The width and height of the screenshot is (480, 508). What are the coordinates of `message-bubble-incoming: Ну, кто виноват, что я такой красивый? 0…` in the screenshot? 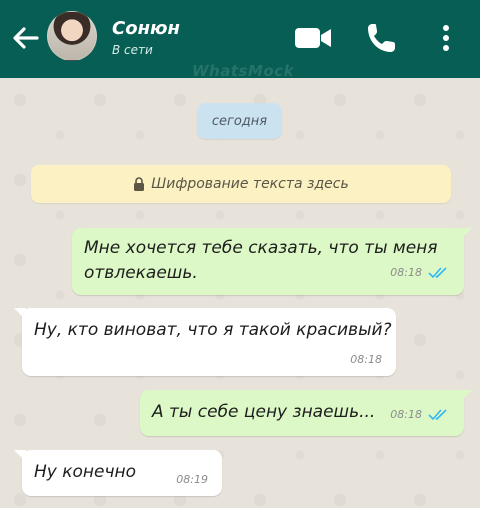 It's located at (205, 342).